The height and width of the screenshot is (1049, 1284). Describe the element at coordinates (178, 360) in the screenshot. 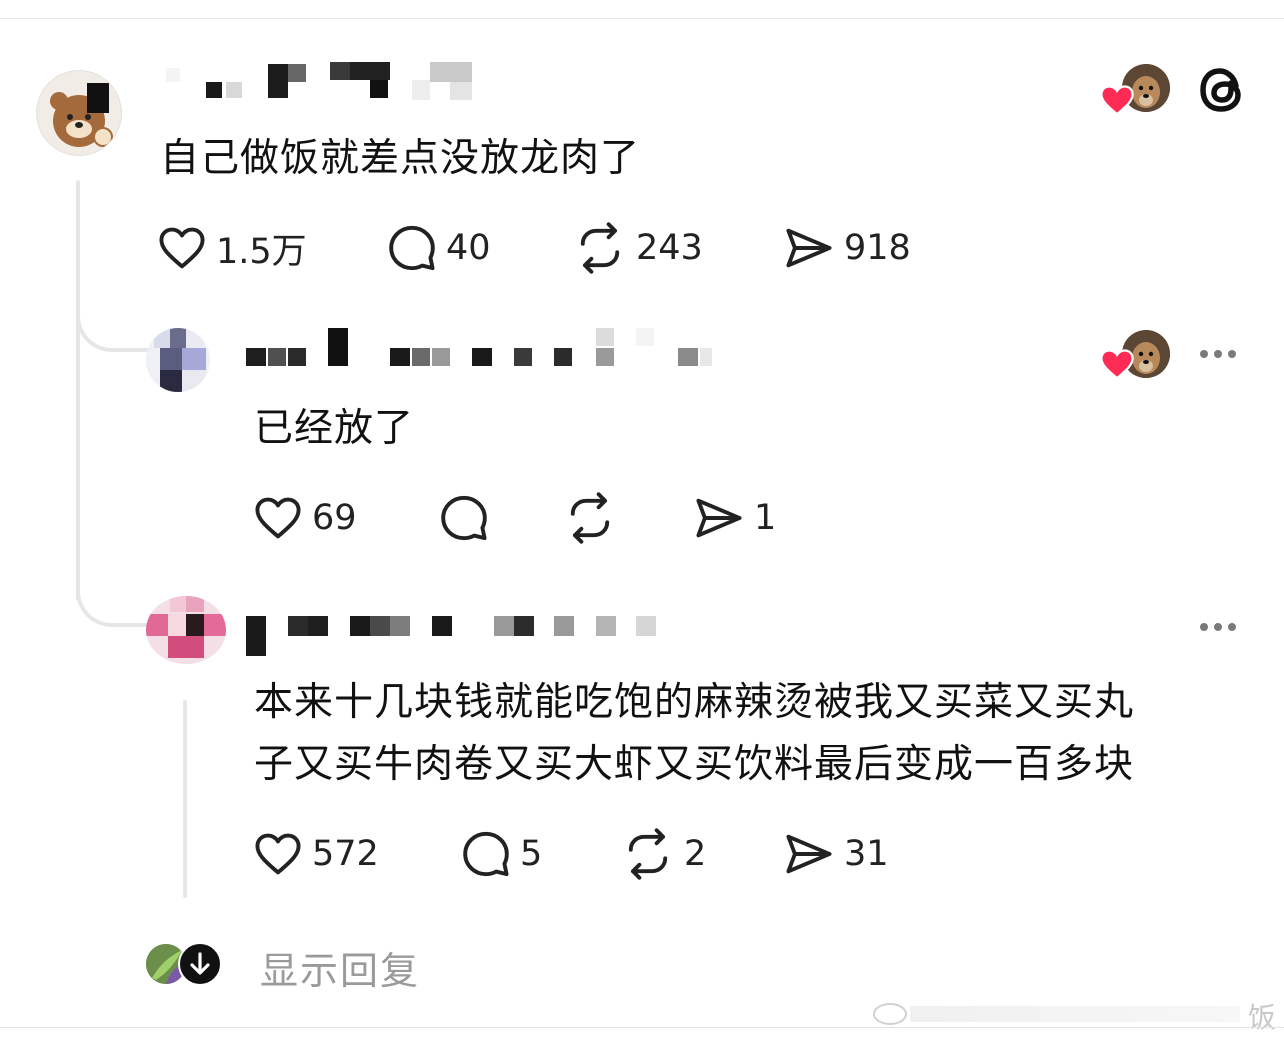

I see `avatar-reply1` at that location.